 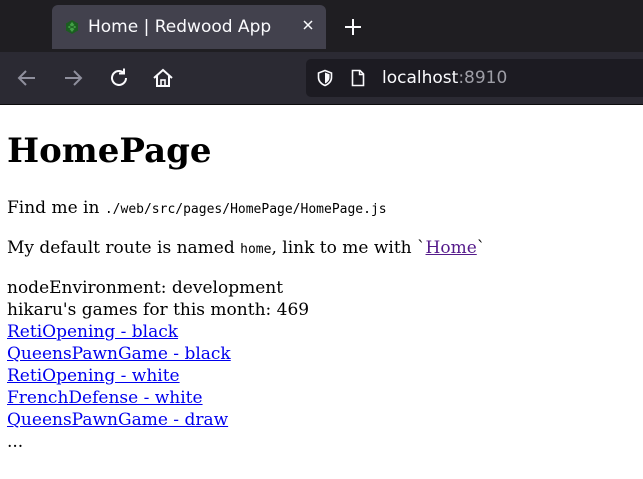 I want to click on game-link: QueensPawnGame - draw, so click(x=117, y=420).